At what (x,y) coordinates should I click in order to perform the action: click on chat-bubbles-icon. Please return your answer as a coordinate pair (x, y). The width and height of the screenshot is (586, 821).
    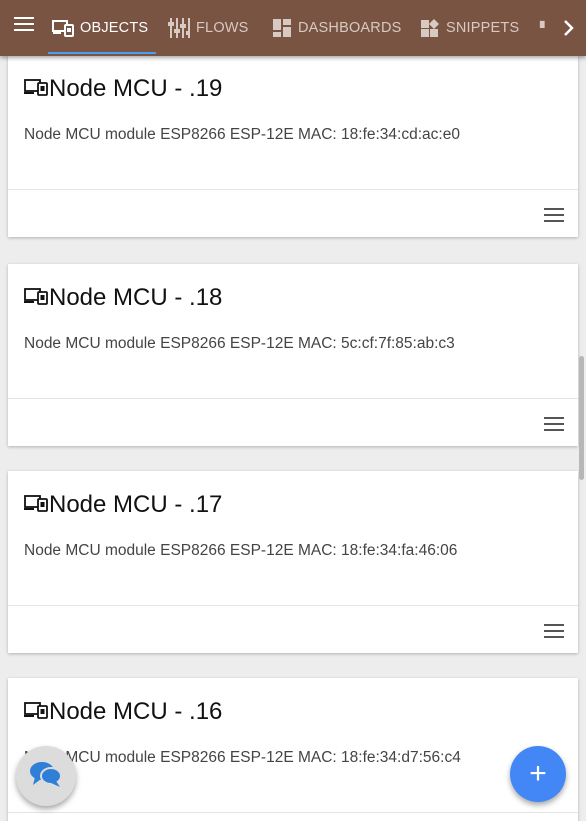
    Looking at the image, I should click on (46, 776).